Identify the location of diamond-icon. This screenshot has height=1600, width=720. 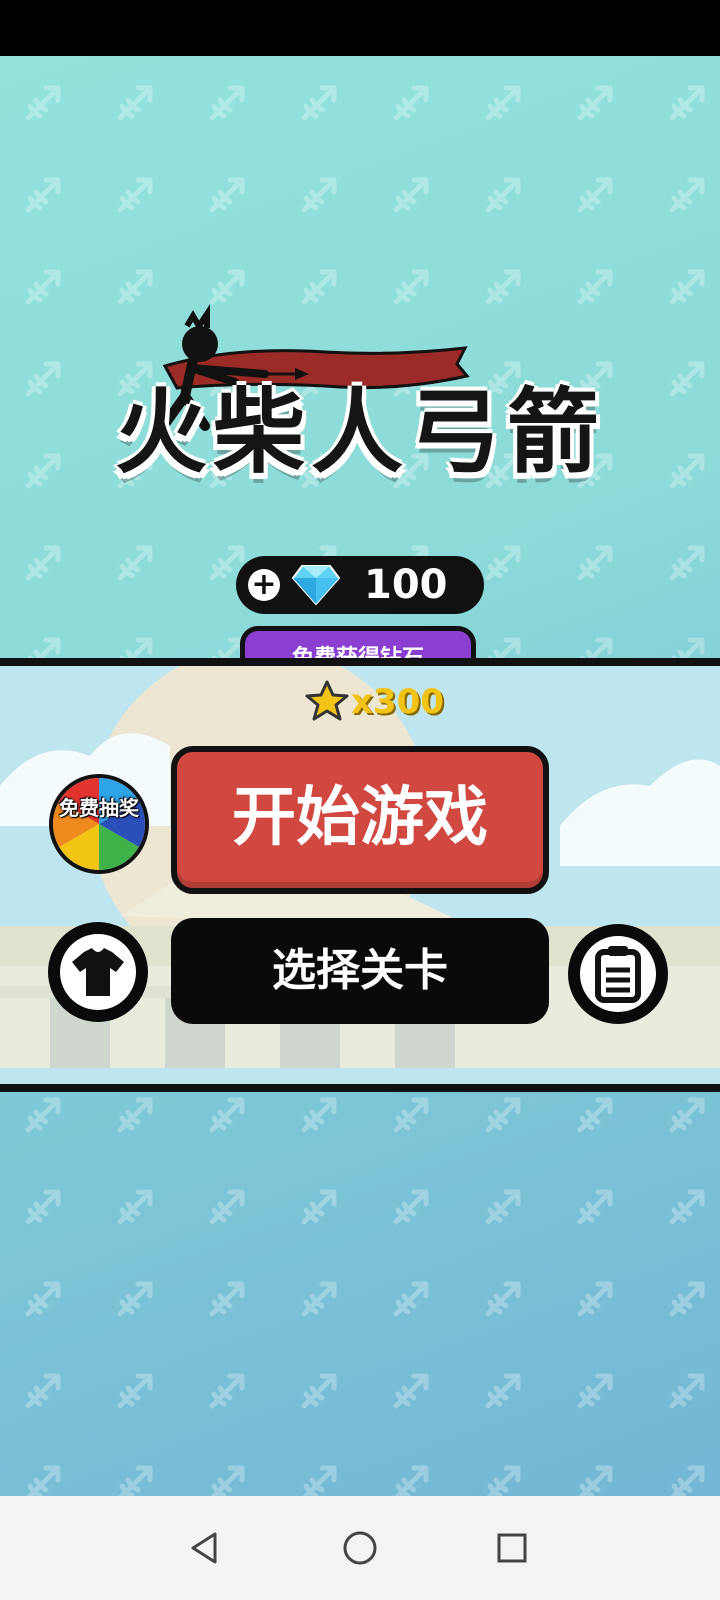
(316, 585).